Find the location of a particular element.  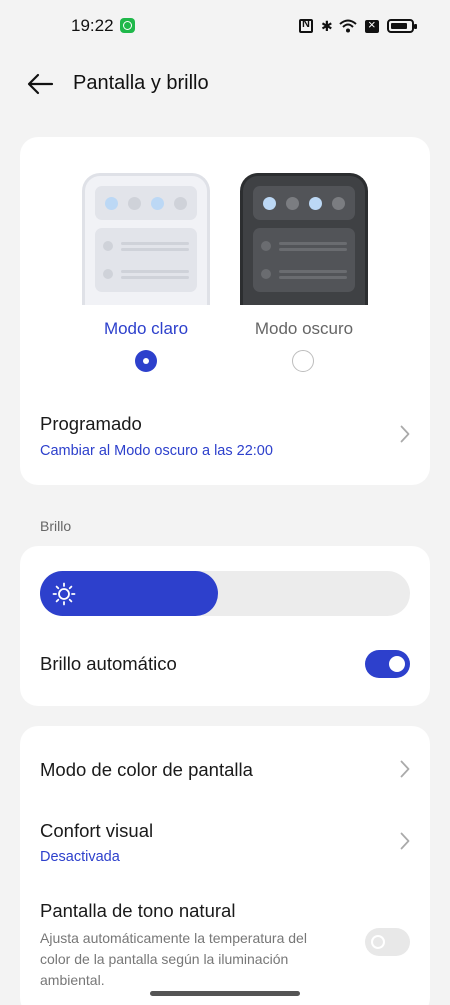

status-time: 19:22 is located at coordinates (92, 25).